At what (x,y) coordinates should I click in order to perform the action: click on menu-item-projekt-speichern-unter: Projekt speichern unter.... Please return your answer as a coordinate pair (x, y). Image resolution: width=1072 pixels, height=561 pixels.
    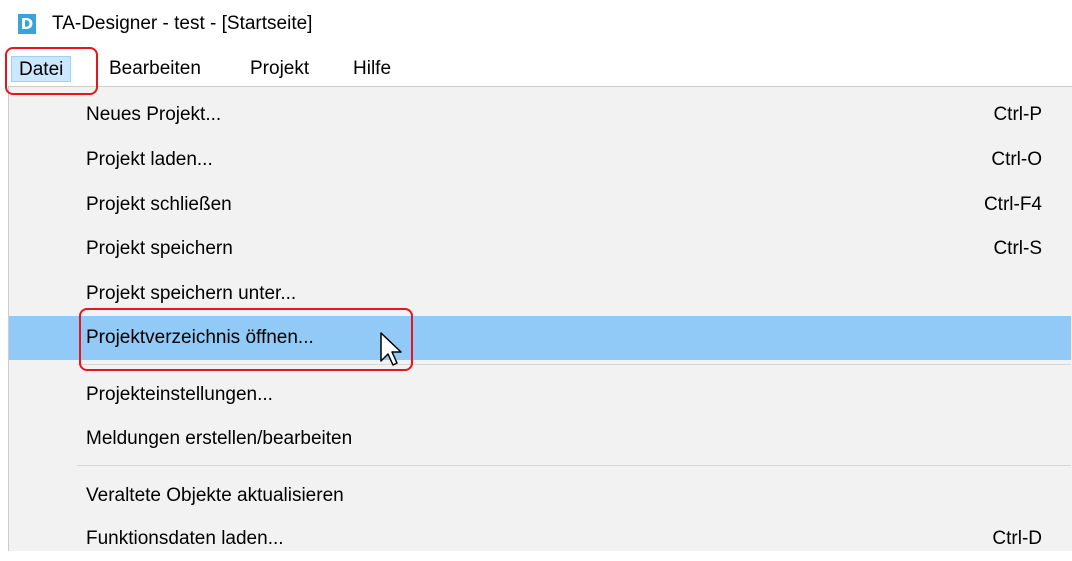
    Looking at the image, I should click on (540, 294).